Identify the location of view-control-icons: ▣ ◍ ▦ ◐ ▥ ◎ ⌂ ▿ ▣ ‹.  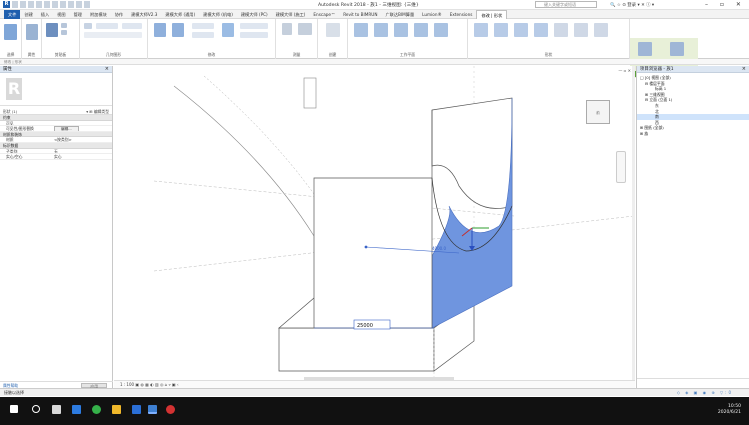
(156, 384).